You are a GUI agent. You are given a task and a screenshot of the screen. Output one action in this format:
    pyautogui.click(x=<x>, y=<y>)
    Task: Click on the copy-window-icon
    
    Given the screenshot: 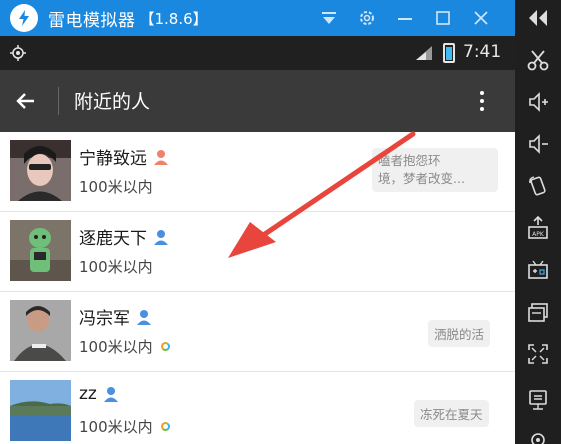 What is the action you would take?
    pyautogui.click(x=538, y=312)
    